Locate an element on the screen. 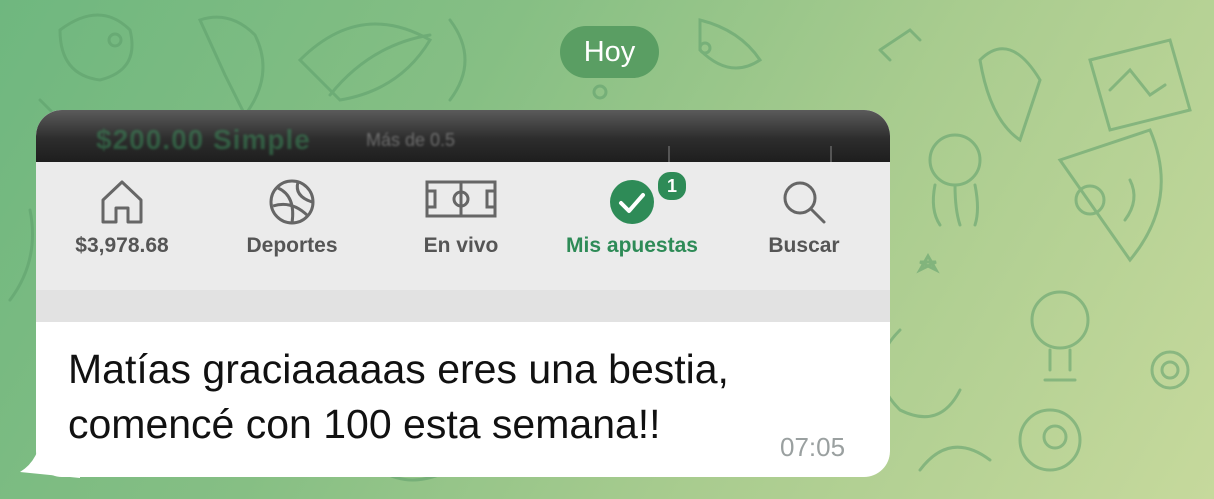 Image resolution: width=1214 pixels, height=499 pixels. tab-en-vivo: En vivo is located at coordinates (461, 220).